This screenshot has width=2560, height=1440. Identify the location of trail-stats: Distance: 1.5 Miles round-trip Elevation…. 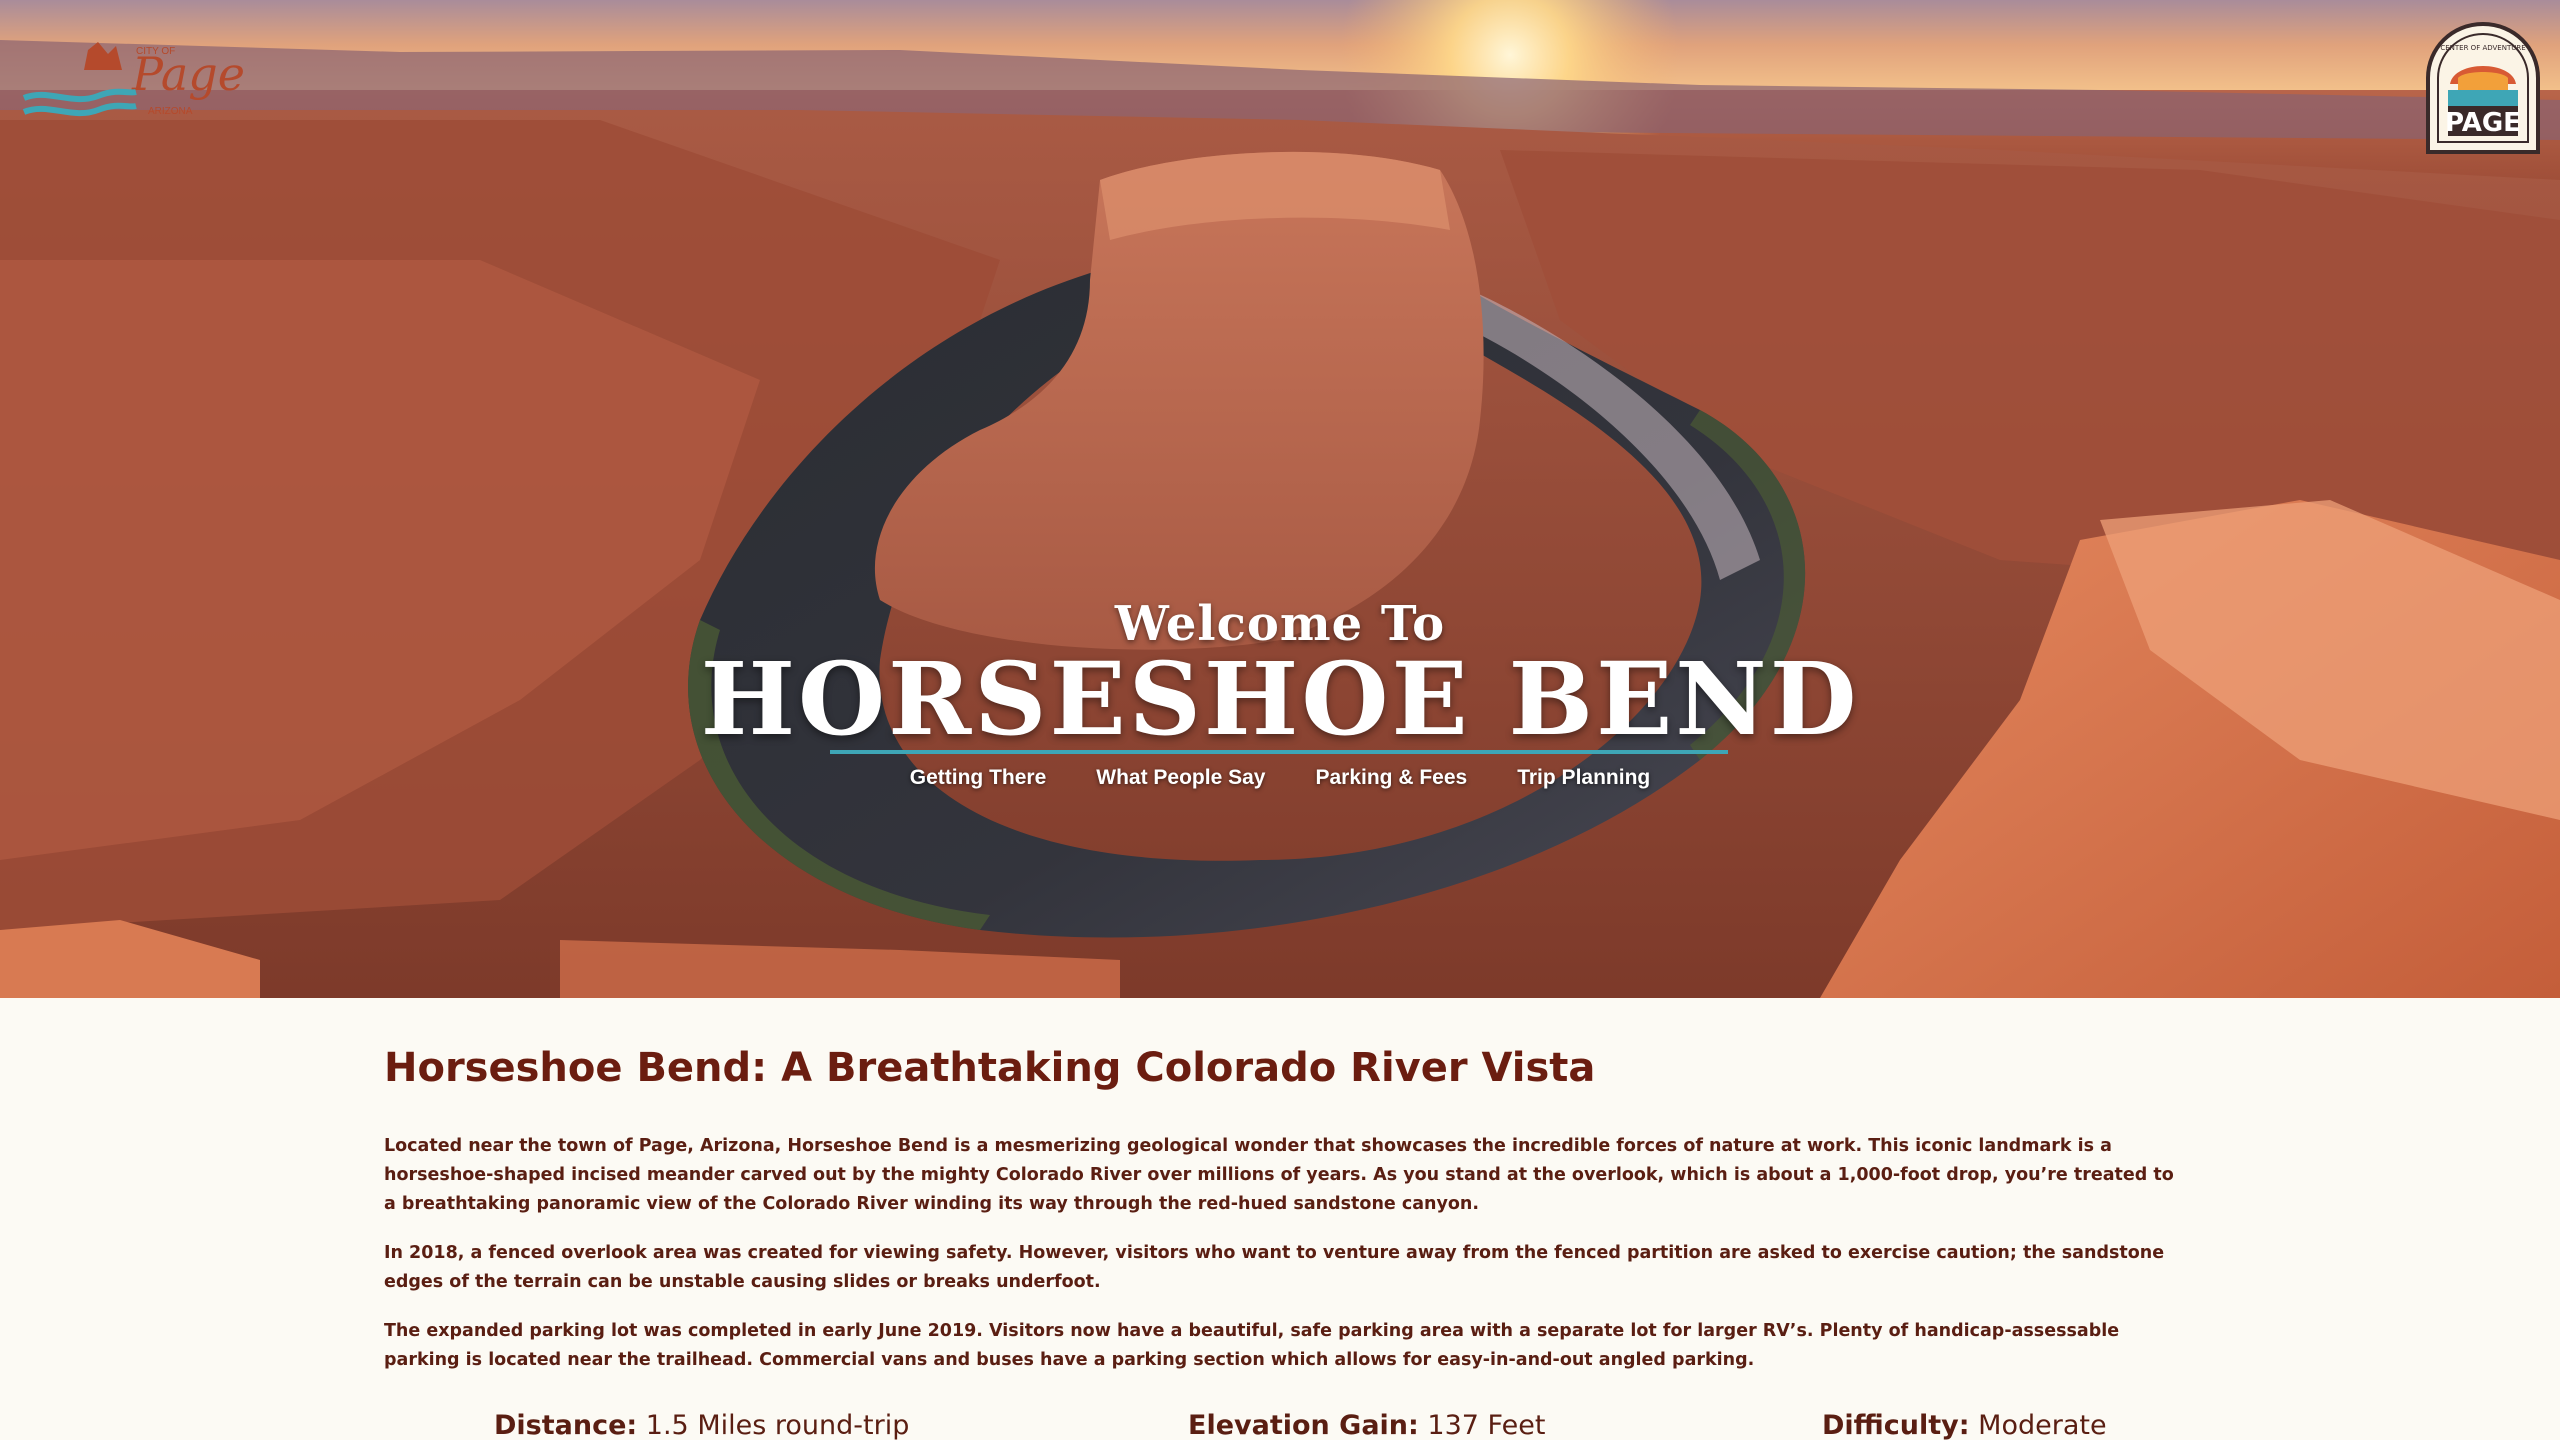
(1280, 1425).